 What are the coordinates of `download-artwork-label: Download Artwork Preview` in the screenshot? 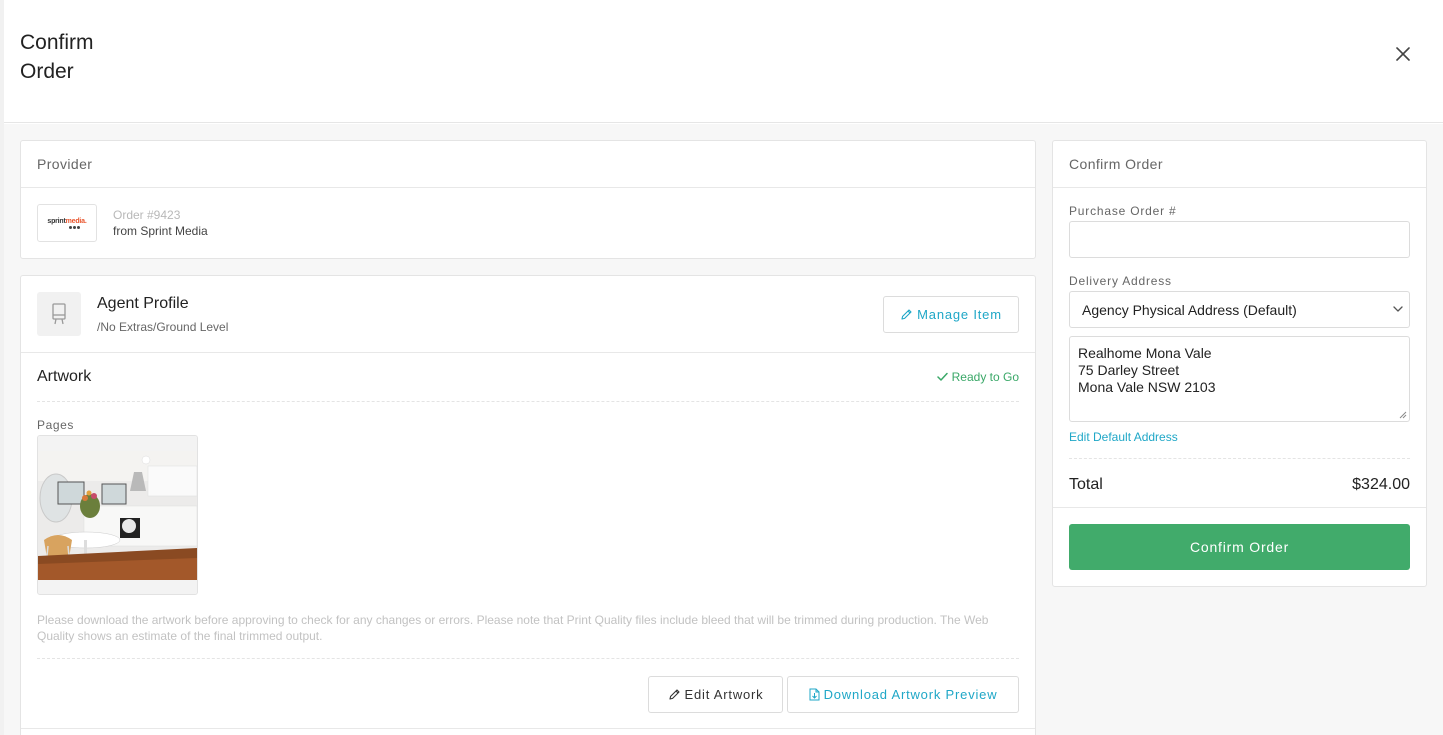 It's located at (910, 694).